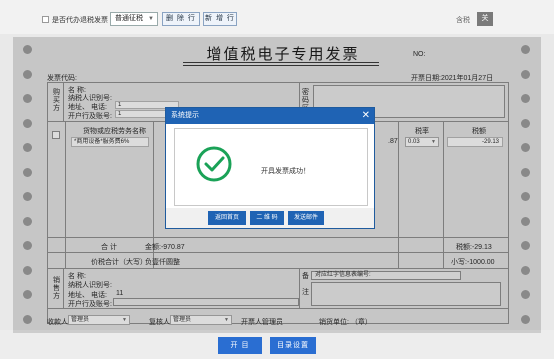 The width and height of the screenshot is (554, 359). Describe the element at coordinates (463, 20) in the screenshot. I see `tax-included-toggle: 含税` at that location.